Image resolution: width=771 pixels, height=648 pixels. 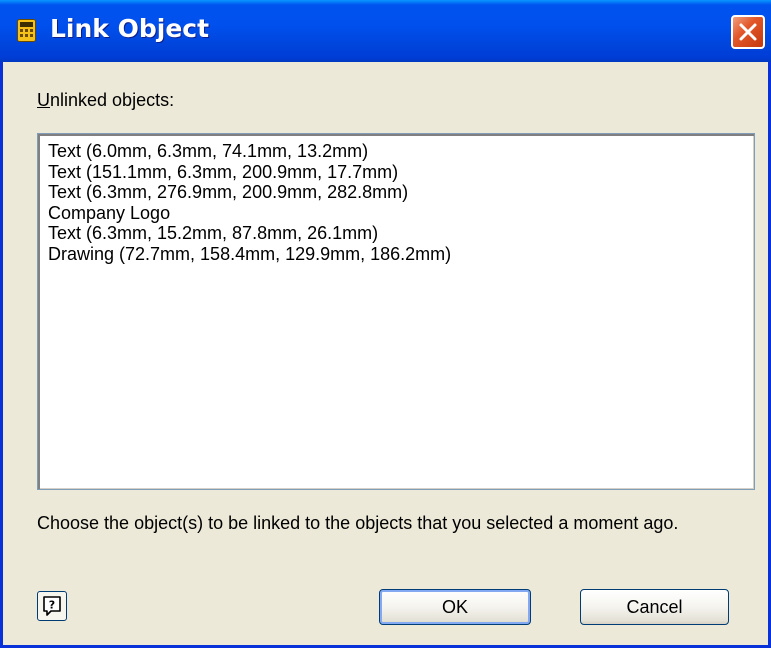 I want to click on unlinked-objects-label: Unlinked objects:, so click(x=105, y=100).